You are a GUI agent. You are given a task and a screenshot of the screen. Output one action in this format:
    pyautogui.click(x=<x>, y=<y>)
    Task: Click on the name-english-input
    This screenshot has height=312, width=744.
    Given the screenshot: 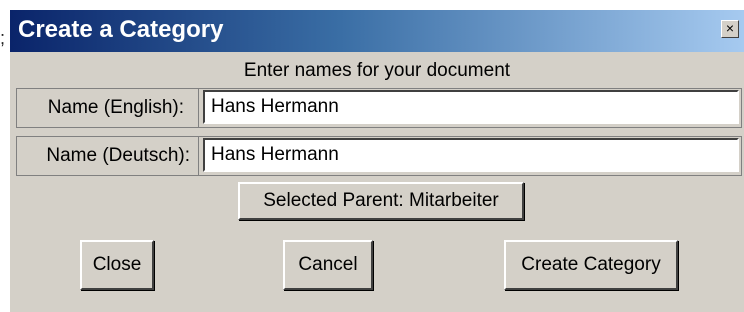 What is the action you would take?
    pyautogui.click(x=471, y=107)
    